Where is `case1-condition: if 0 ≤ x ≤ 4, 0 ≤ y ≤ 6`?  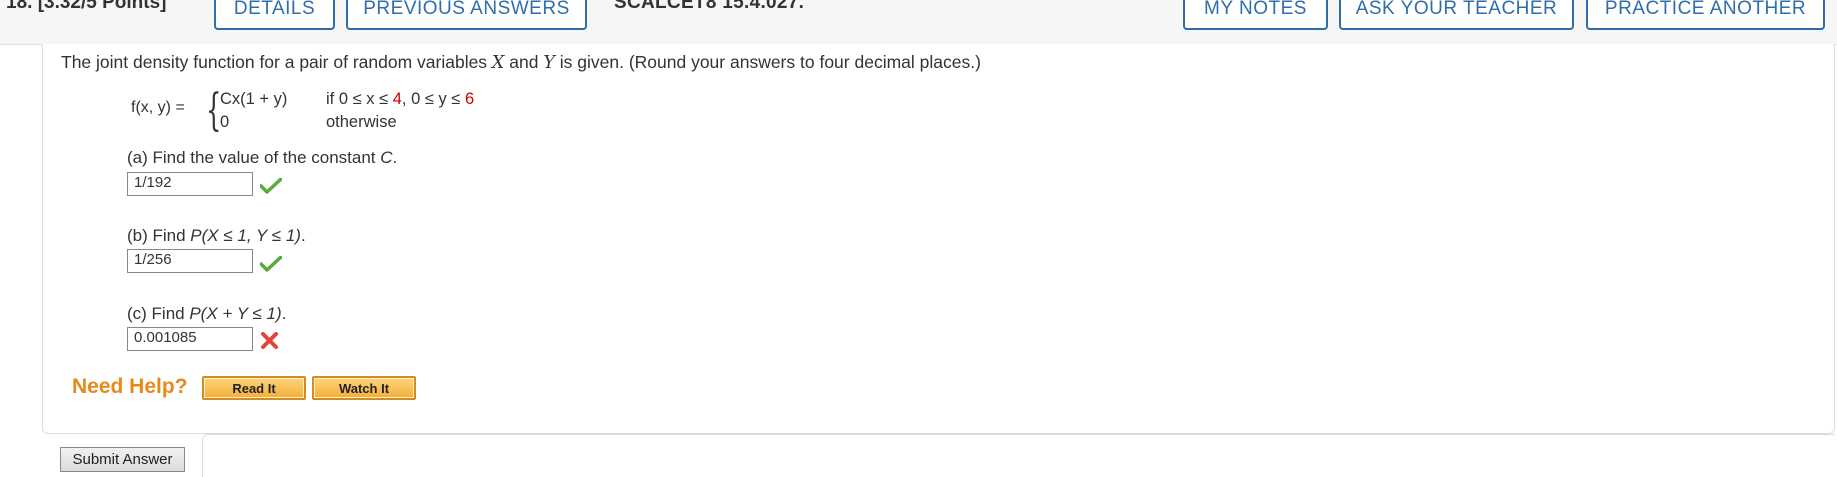 case1-condition: if 0 ≤ x ≤ 4, 0 ≤ y ≤ 6 is located at coordinates (400, 99).